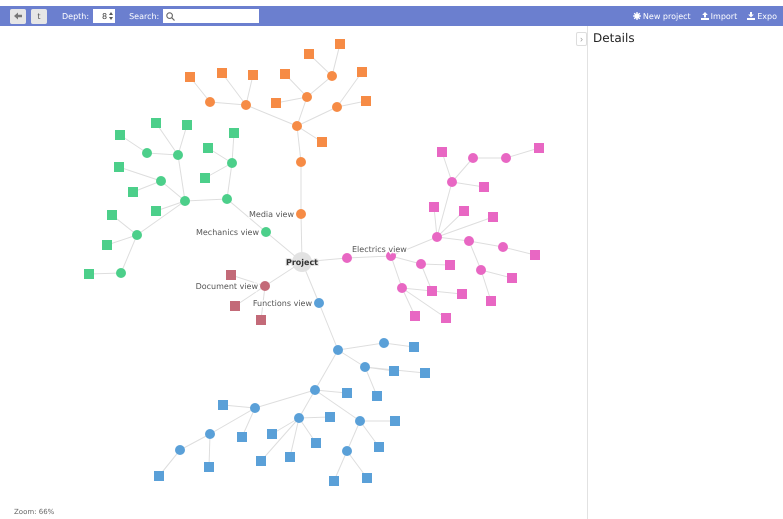  I want to click on node-label: Media view, so click(271, 214).